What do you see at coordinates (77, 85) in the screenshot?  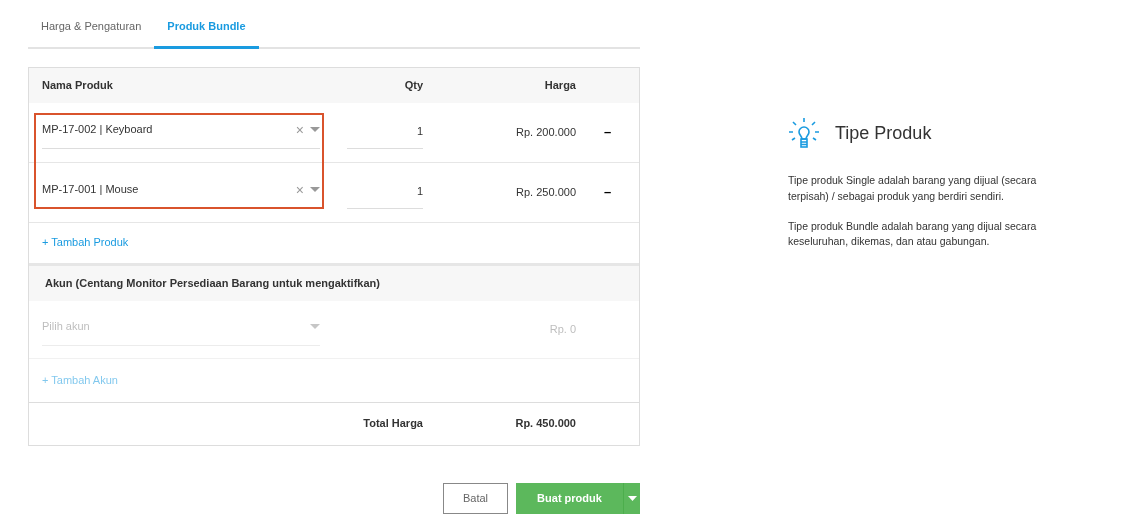 I see `column-header: Nama Produk` at bounding box center [77, 85].